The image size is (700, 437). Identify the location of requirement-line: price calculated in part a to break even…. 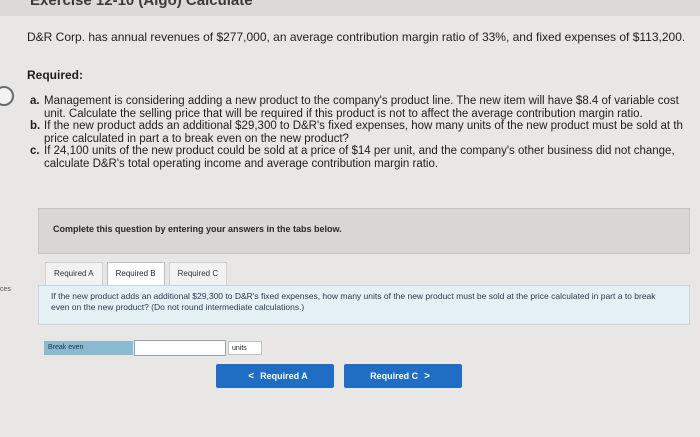
(196, 138).